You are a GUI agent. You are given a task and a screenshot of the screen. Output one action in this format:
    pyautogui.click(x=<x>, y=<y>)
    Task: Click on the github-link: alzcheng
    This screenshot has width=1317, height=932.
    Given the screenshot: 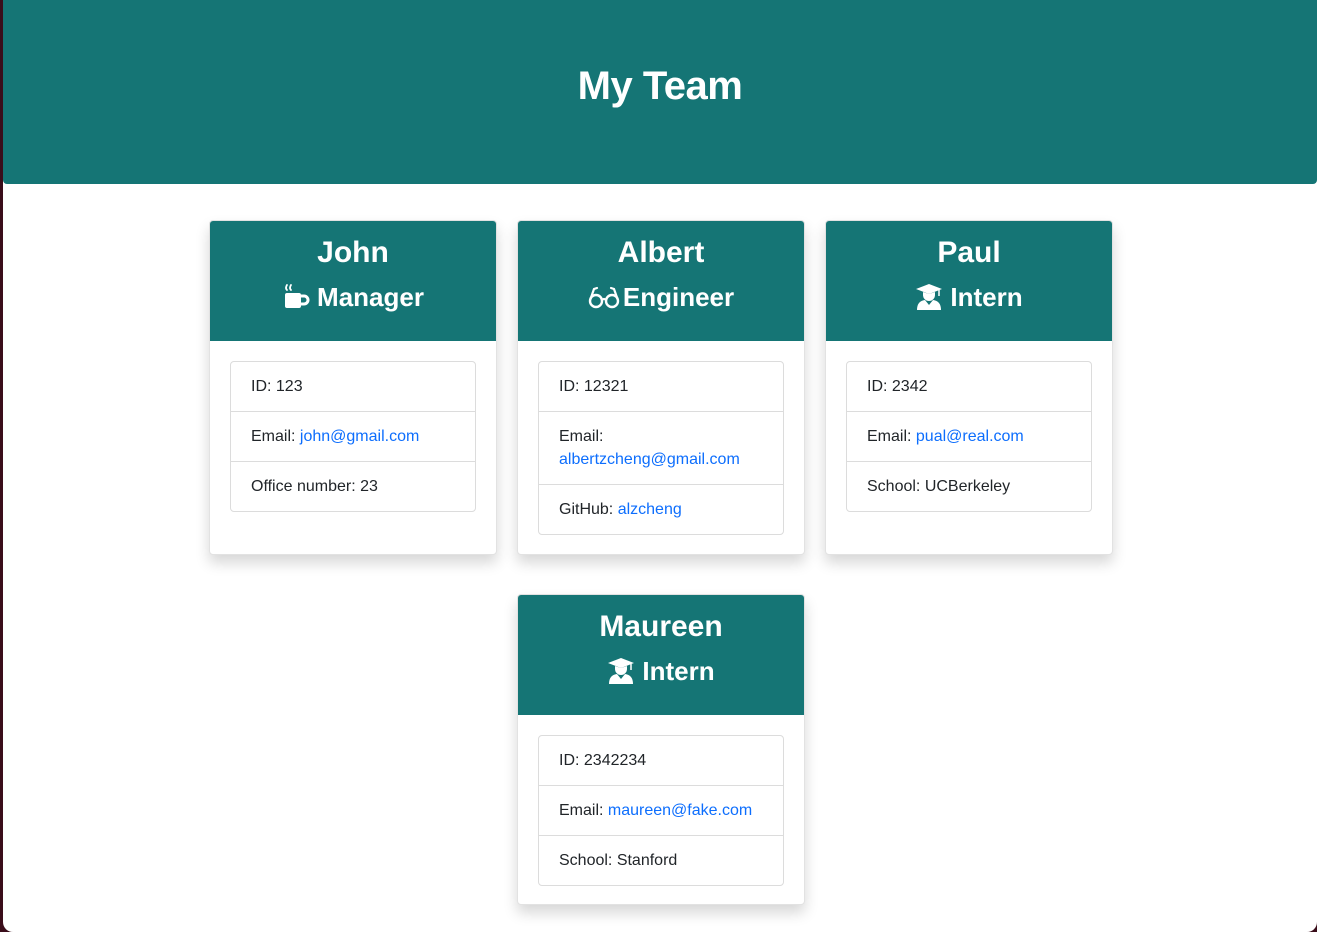 What is the action you would take?
    pyautogui.click(x=650, y=509)
    